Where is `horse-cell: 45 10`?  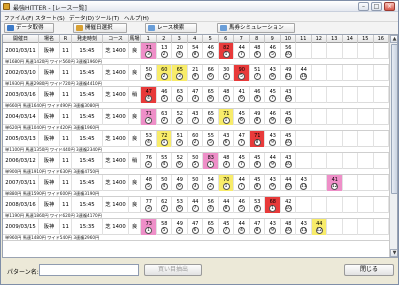 horse-cell: 45 10 is located at coordinates (288, 117).